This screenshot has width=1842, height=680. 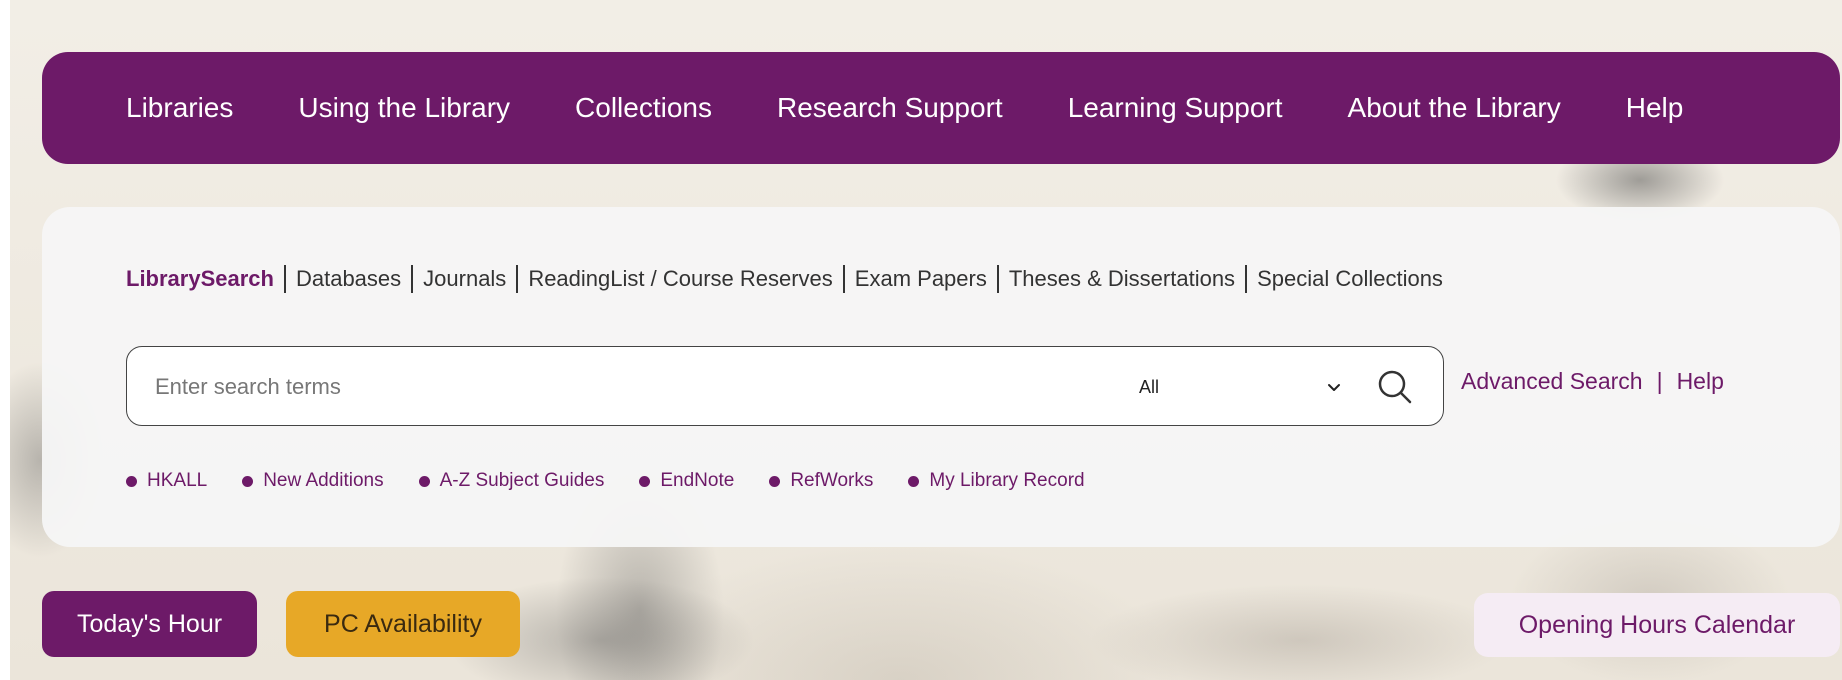 I want to click on quick-link-hkall: HKALL, so click(x=166, y=481).